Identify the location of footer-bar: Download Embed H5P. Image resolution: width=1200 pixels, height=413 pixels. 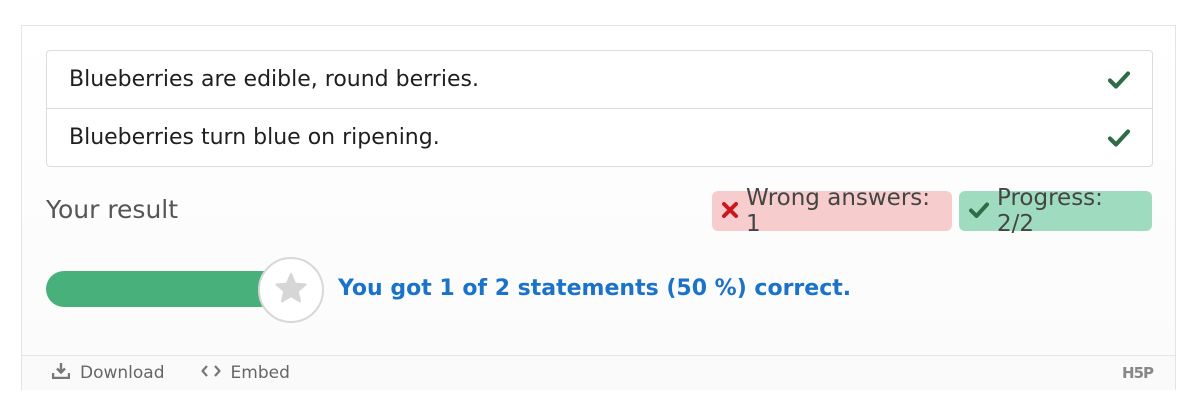
(598, 372).